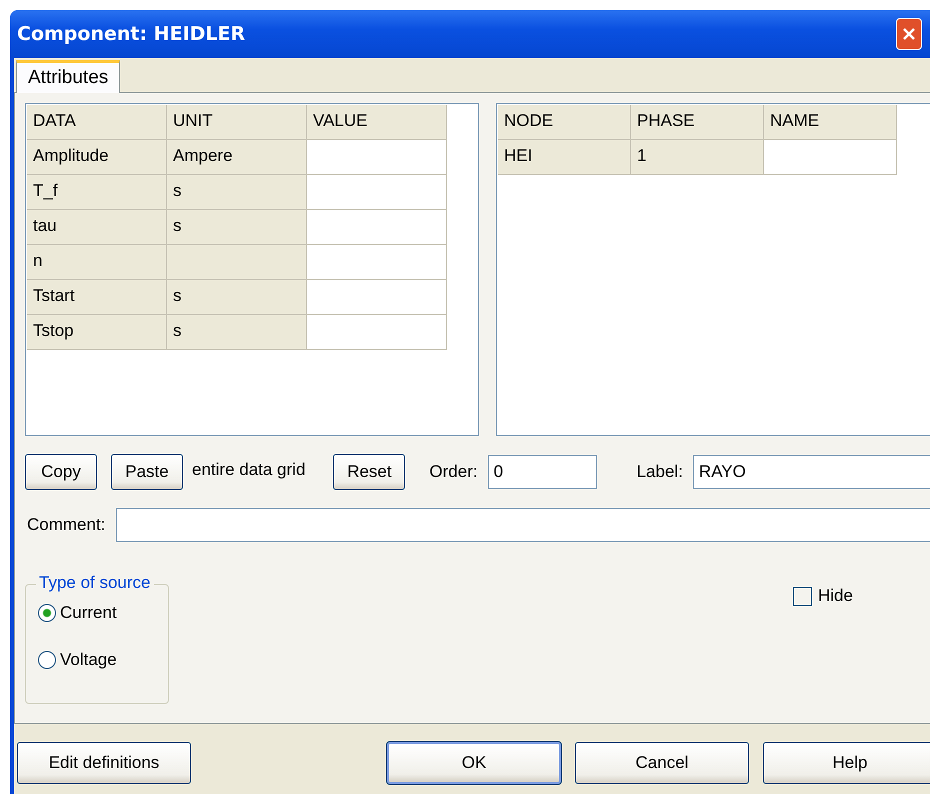  Describe the element at coordinates (811, 472) in the screenshot. I see `label-field: RAYO` at that location.